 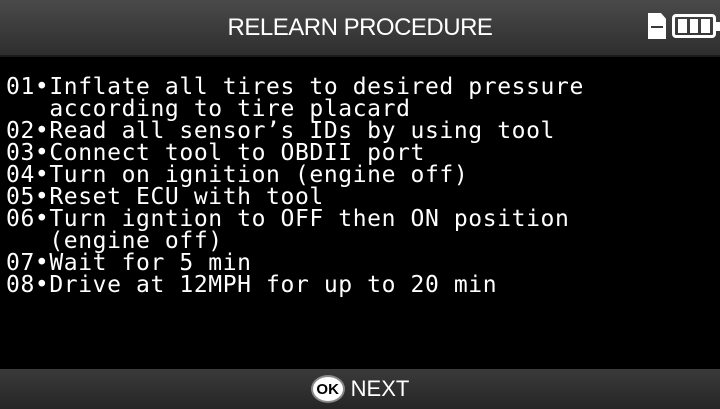 I want to click on step-08: 08•Drive at 12MPH for up to 20 min, so click(x=252, y=285).